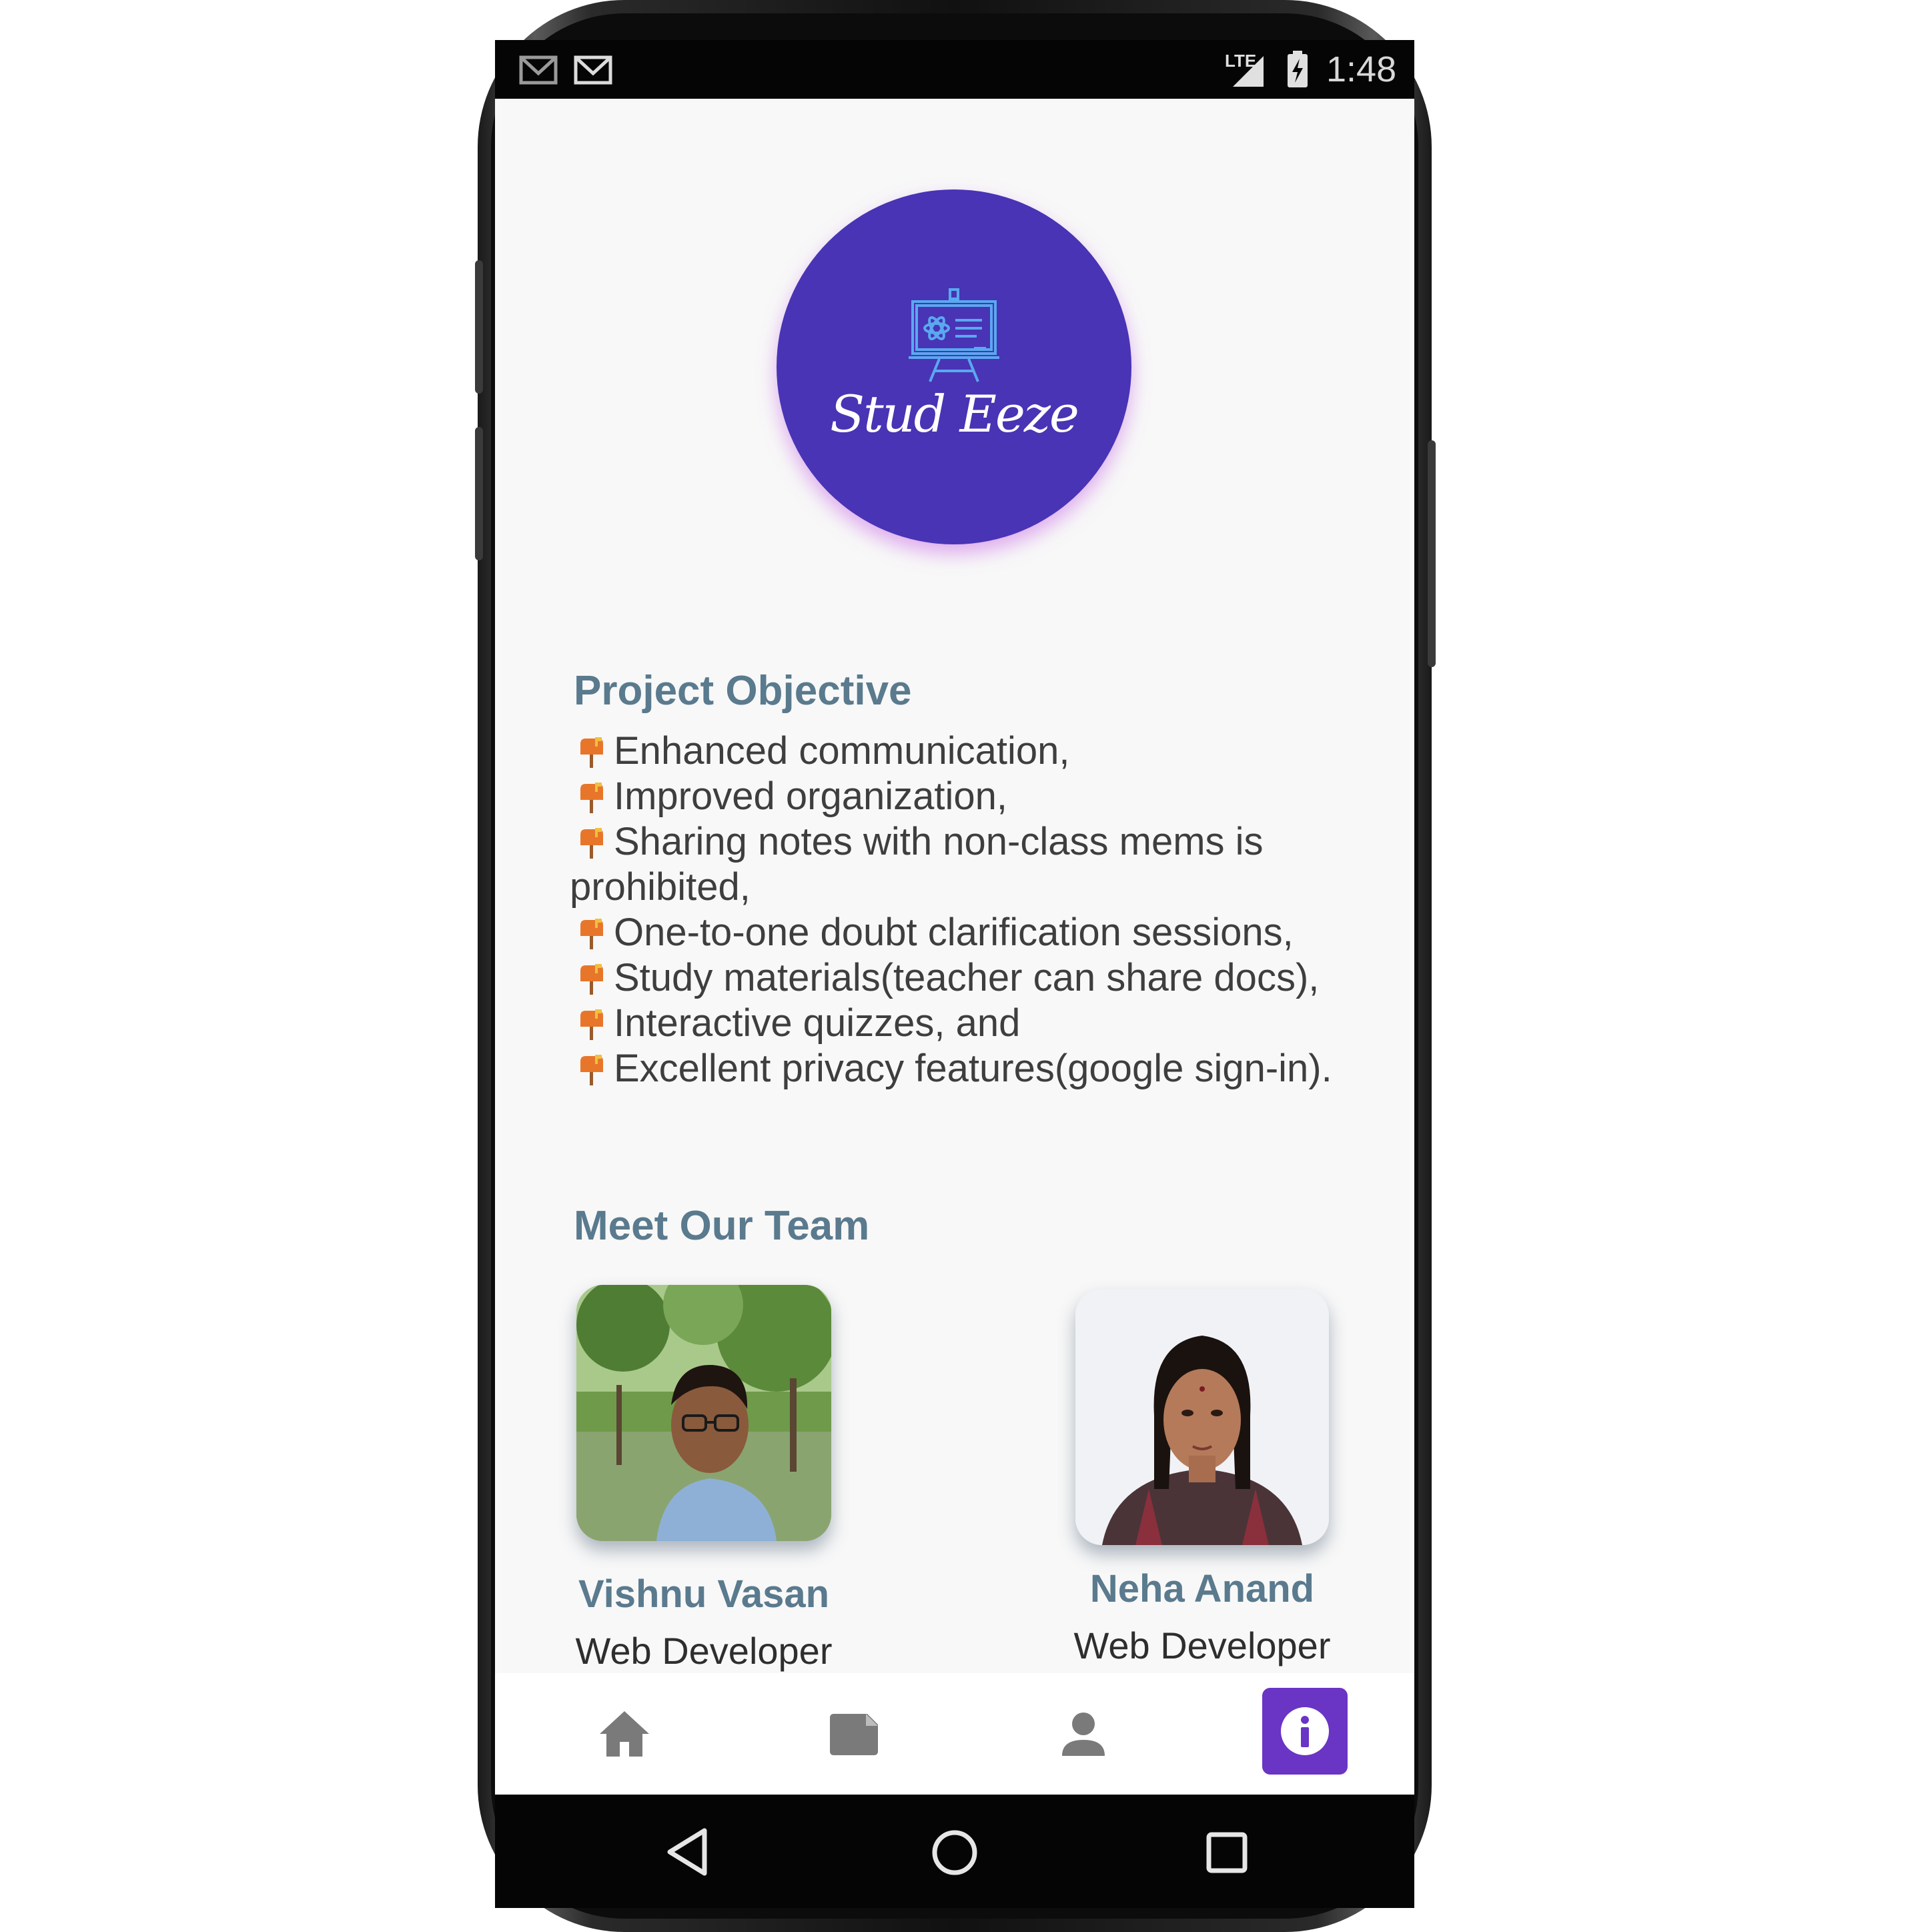 This screenshot has height=1932, width=1932. What do you see at coordinates (954, 335) in the screenshot?
I see `presentation-board-icon` at bounding box center [954, 335].